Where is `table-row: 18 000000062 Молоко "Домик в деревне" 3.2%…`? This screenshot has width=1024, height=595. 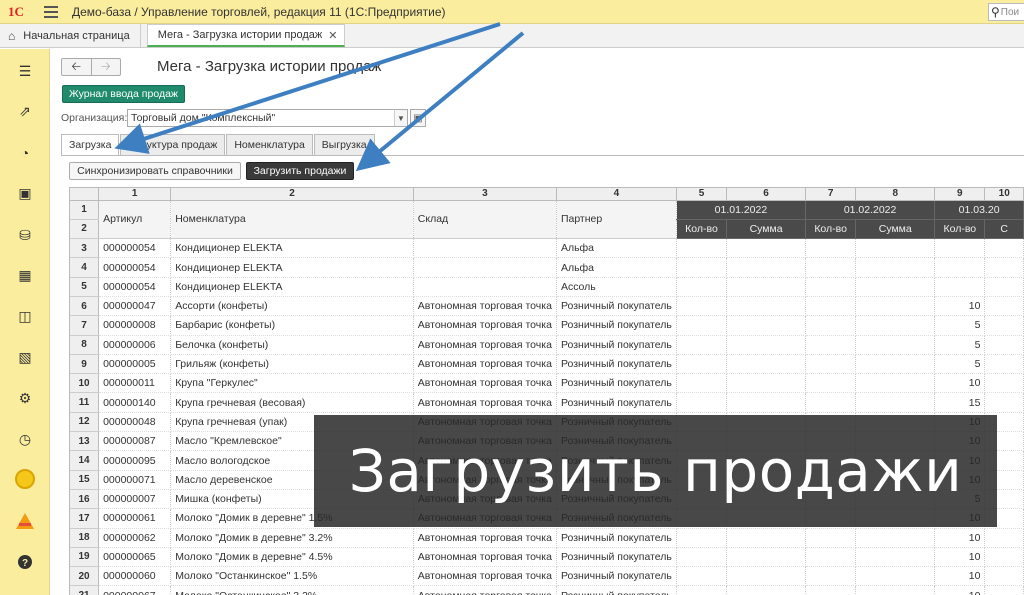
table-row: 18 000000062 Молоко "Домик в деревне" 3.2%… is located at coordinates (547, 538).